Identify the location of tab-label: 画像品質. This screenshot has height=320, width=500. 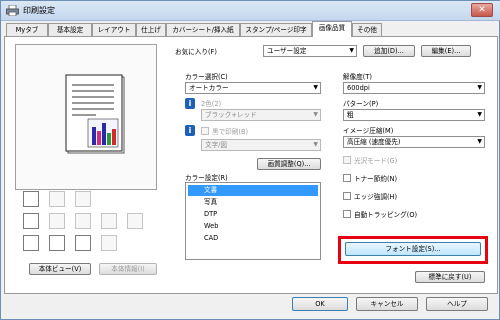
(332, 28).